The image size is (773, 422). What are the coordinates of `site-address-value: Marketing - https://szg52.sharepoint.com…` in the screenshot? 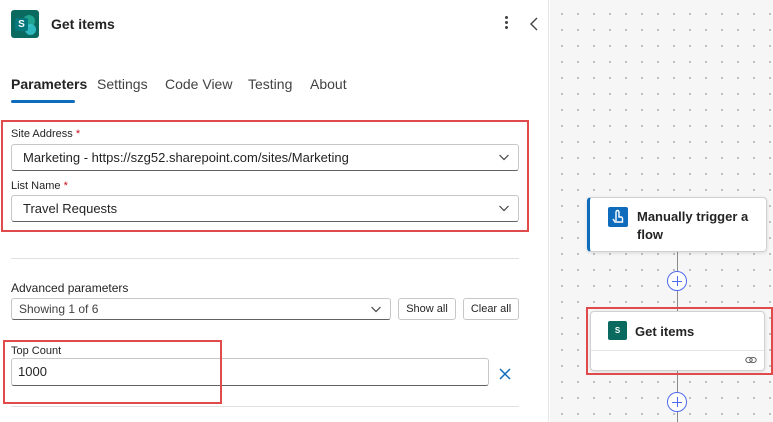 It's located at (186, 157).